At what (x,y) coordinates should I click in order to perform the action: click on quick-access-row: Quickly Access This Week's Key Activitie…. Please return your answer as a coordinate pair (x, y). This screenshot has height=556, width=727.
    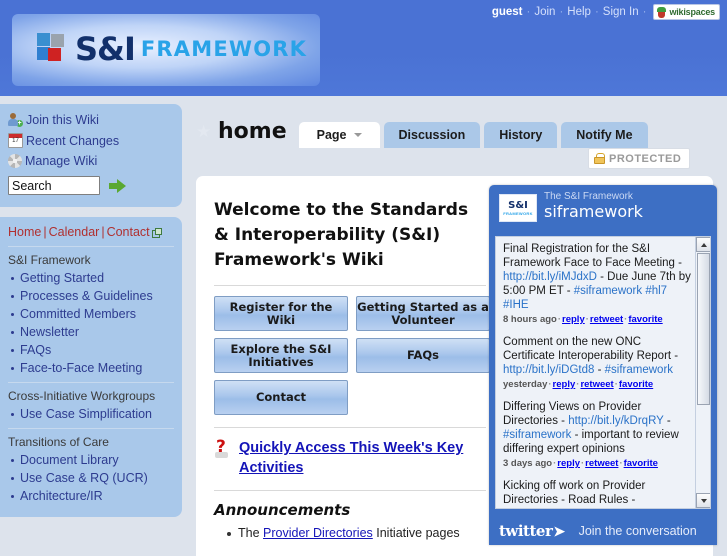
    Looking at the image, I should click on (350, 457).